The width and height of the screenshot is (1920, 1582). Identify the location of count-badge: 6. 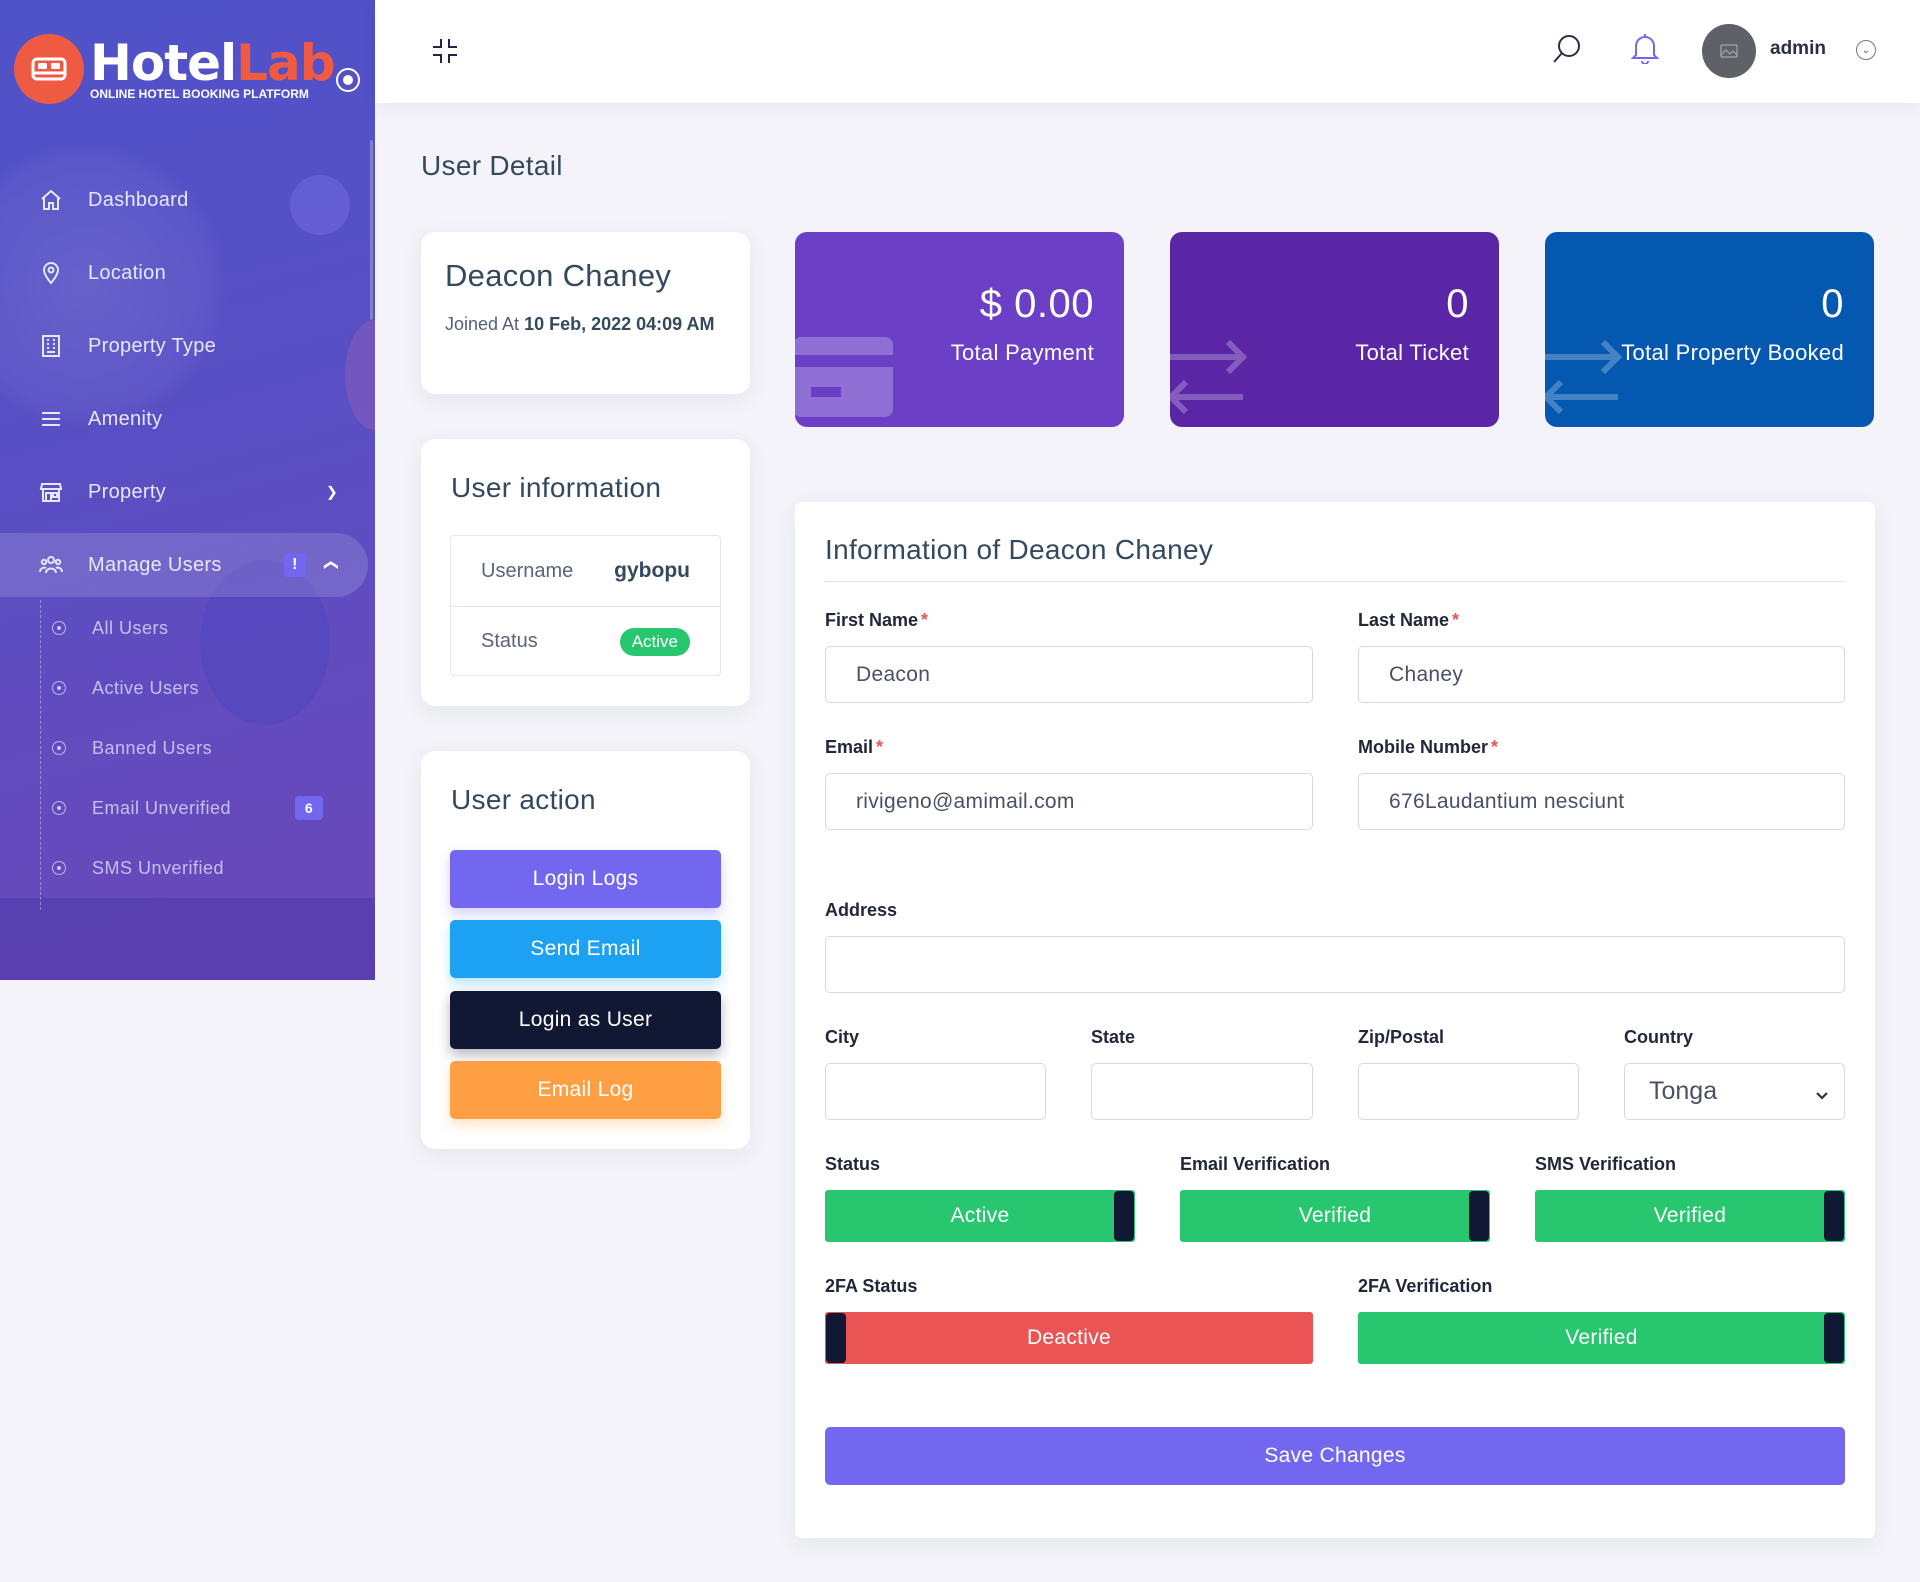
(309, 808).